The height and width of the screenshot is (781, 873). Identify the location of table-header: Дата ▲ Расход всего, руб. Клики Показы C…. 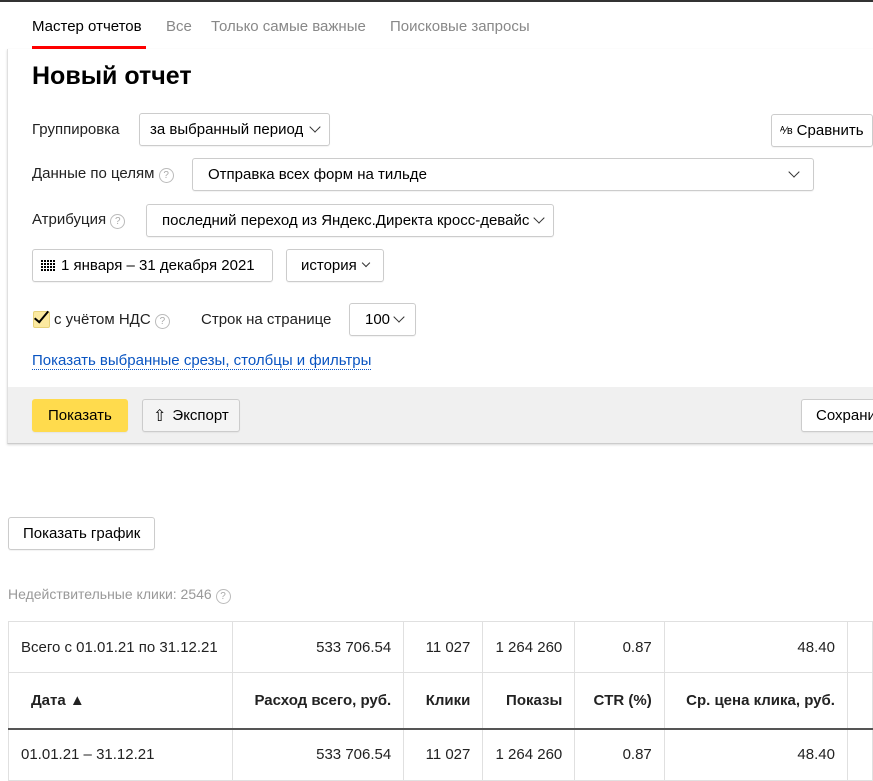
(440, 701).